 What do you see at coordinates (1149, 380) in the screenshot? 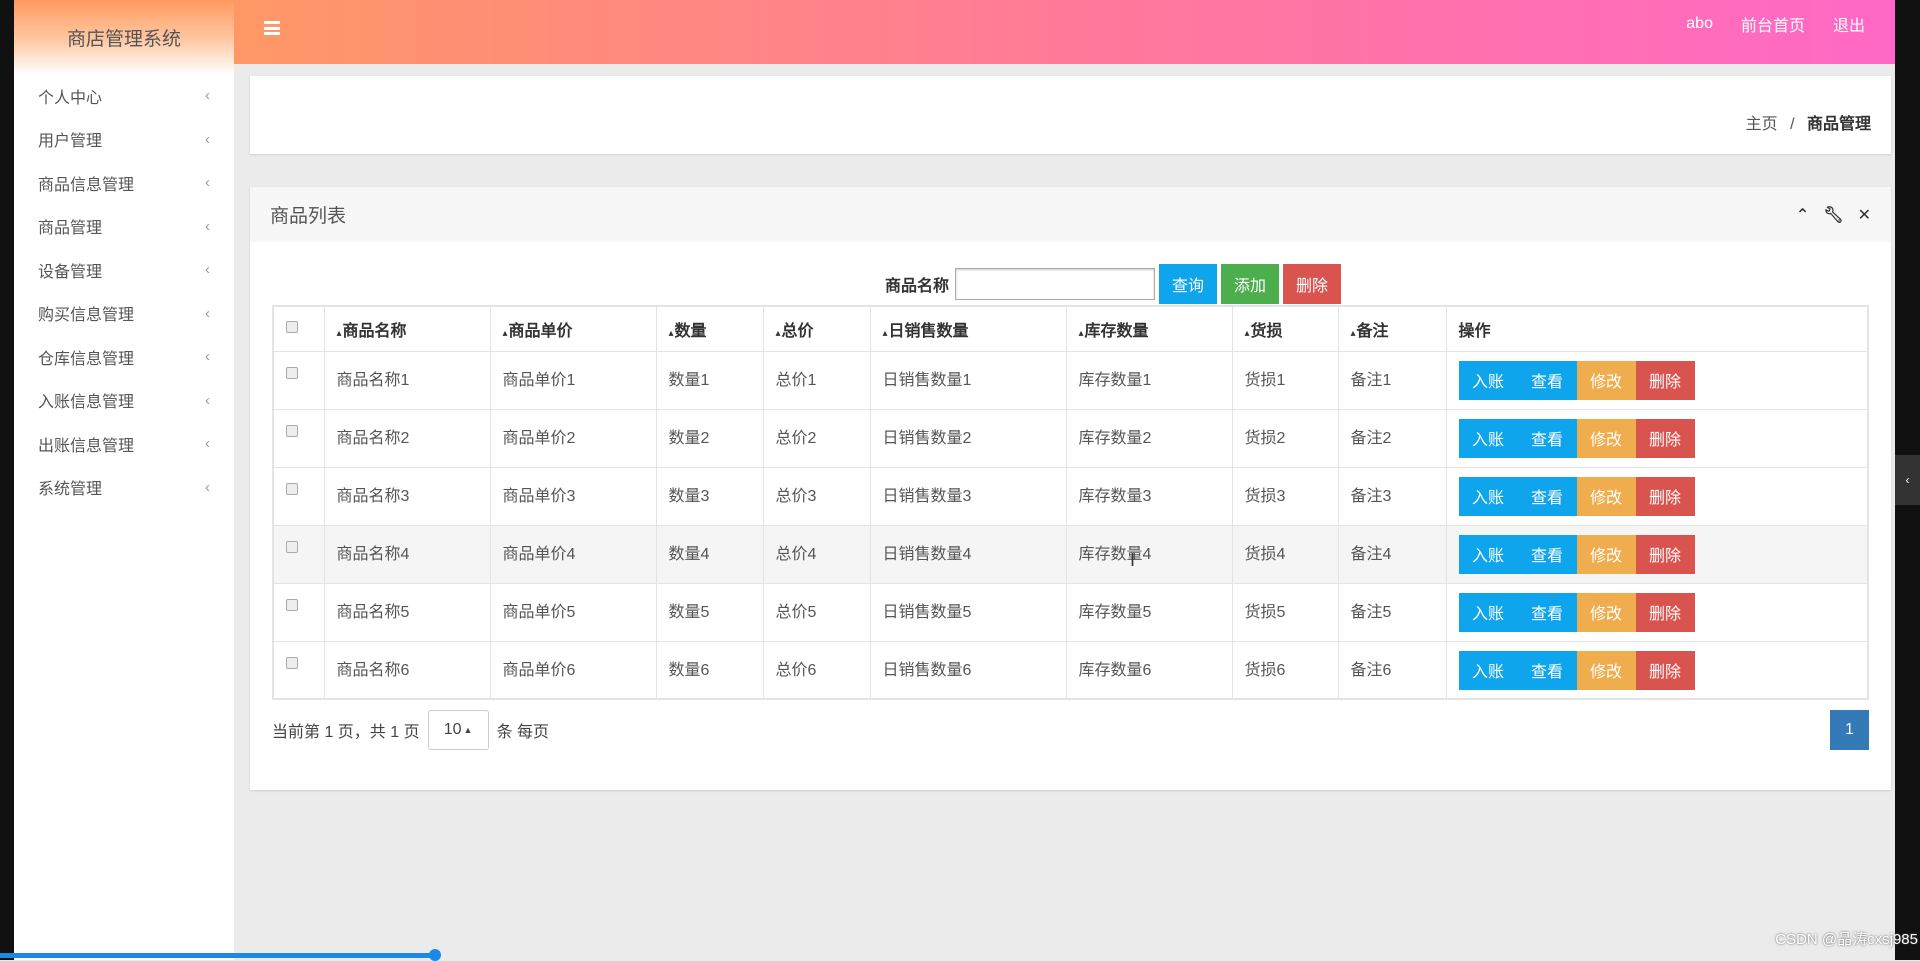
I see `table-cell: 库存数量1` at bounding box center [1149, 380].